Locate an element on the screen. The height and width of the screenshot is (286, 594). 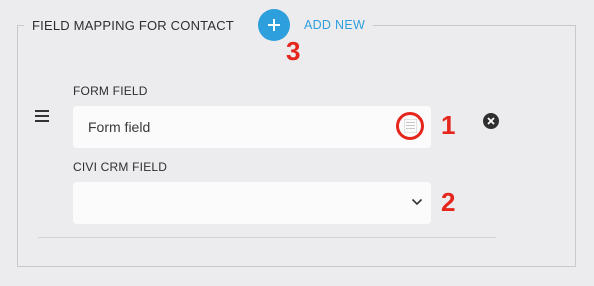
chevron-down-icon is located at coordinates (417, 202).